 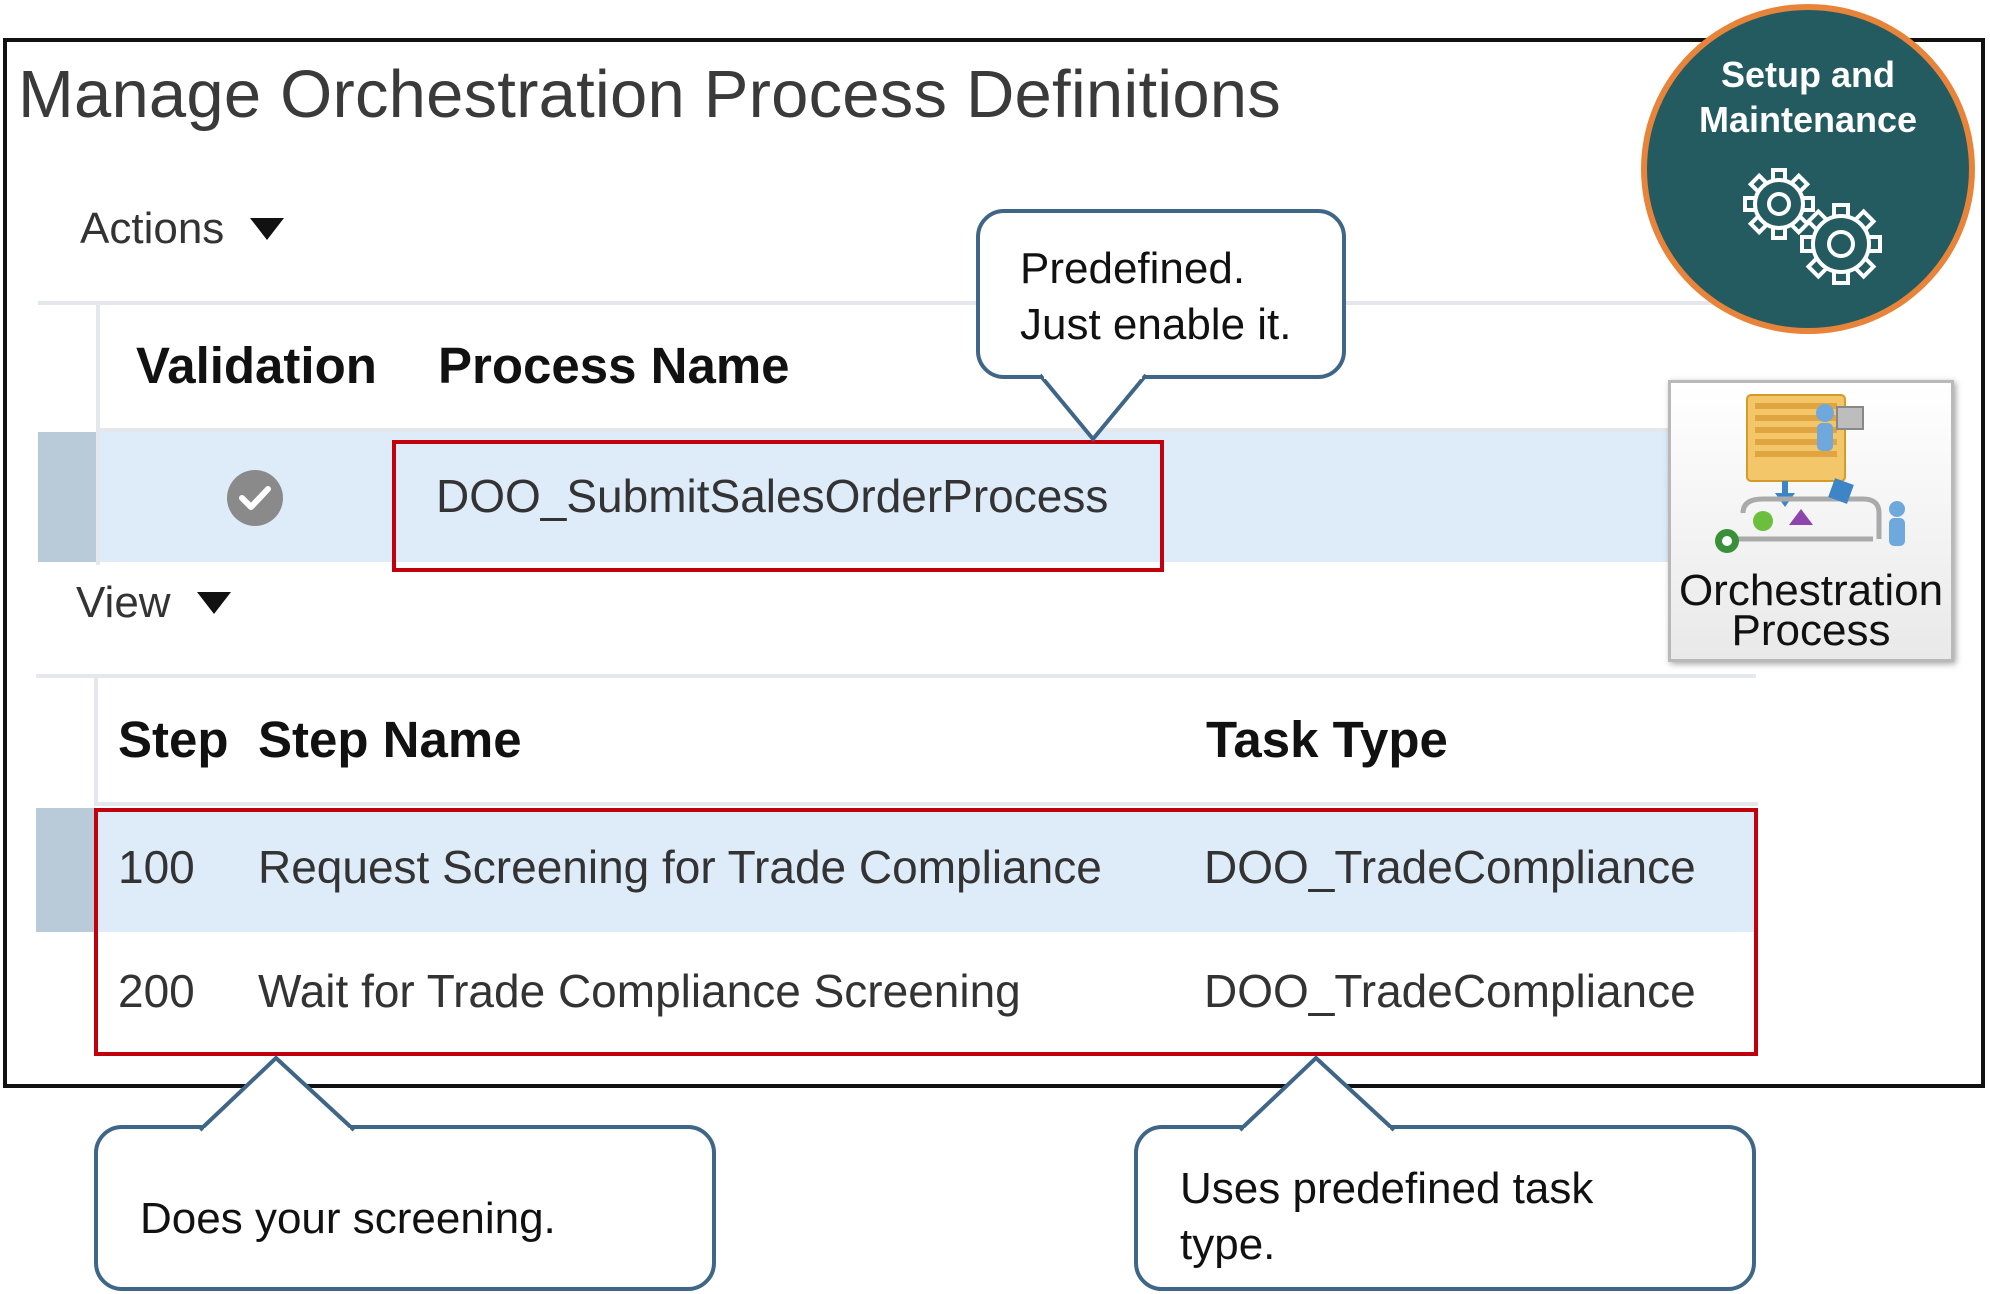 I want to click on column-header-process-name: Process Name, so click(x=614, y=365).